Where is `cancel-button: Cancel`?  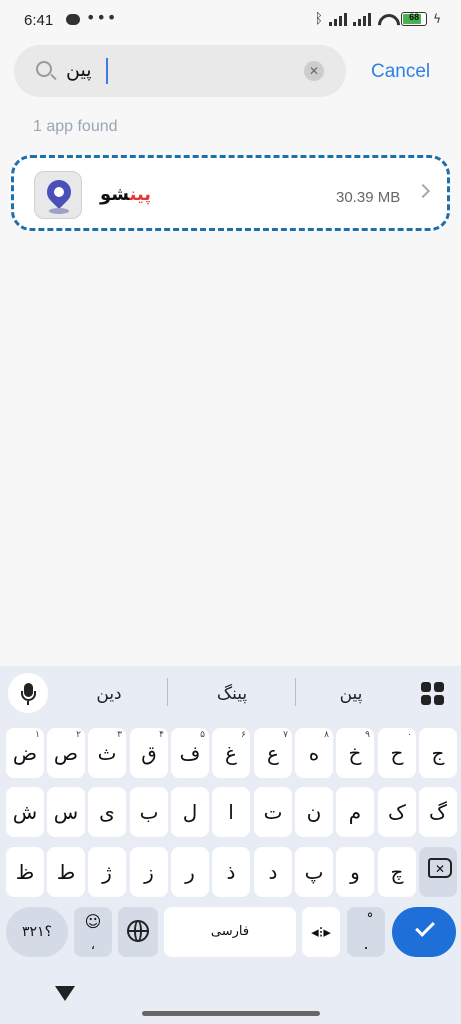
cancel-button: Cancel is located at coordinates (400, 72).